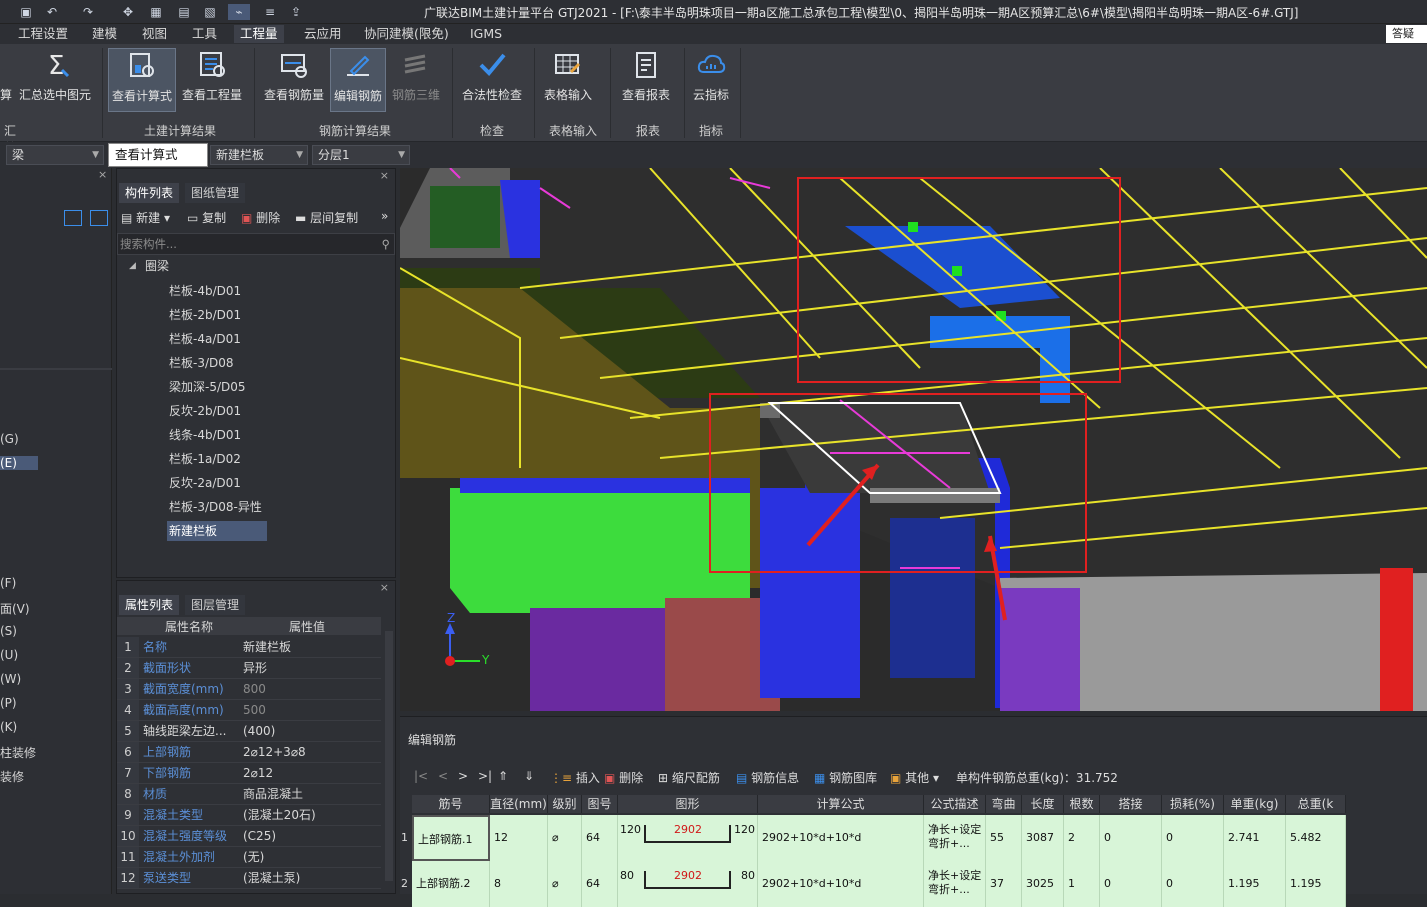  What do you see at coordinates (205, 411) in the screenshot?
I see `tree-item: 反坎-2b/D01` at bounding box center [205, 411].